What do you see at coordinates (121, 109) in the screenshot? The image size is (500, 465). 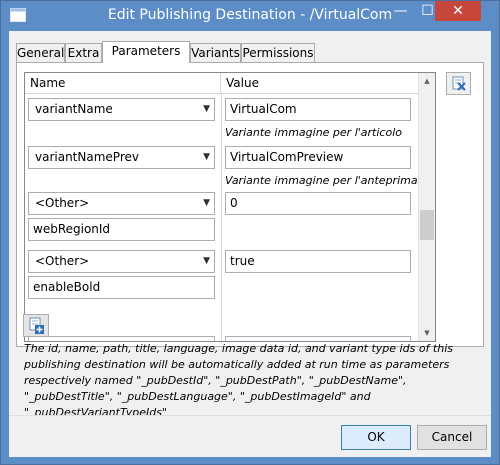 I see `param-name-select: variantName ▼` at bounding box center [121, 109].